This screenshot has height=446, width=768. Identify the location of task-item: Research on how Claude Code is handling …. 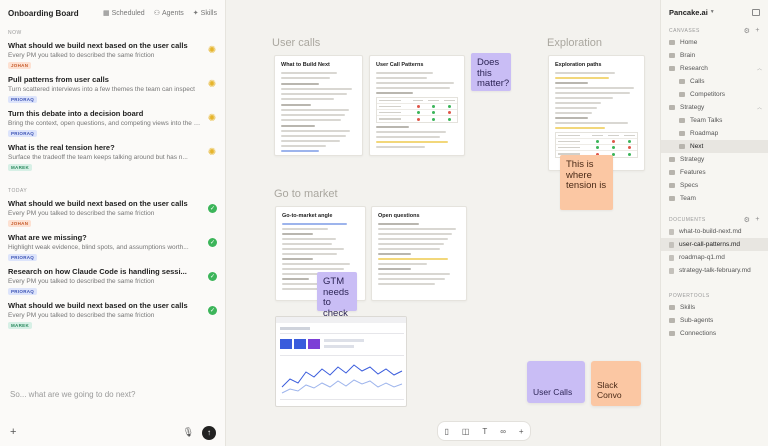
(112, 281).